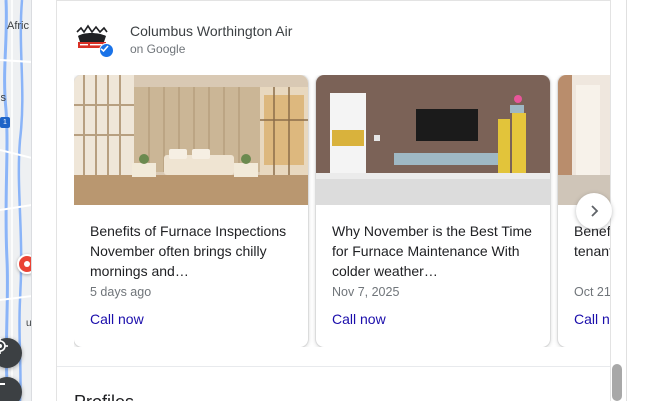 The height and width of the screenshot is (401, 649). Describe the element at coordinates (211, 31) in the screenshot. I see `business-name: Columbus Worthington Air` at that location.